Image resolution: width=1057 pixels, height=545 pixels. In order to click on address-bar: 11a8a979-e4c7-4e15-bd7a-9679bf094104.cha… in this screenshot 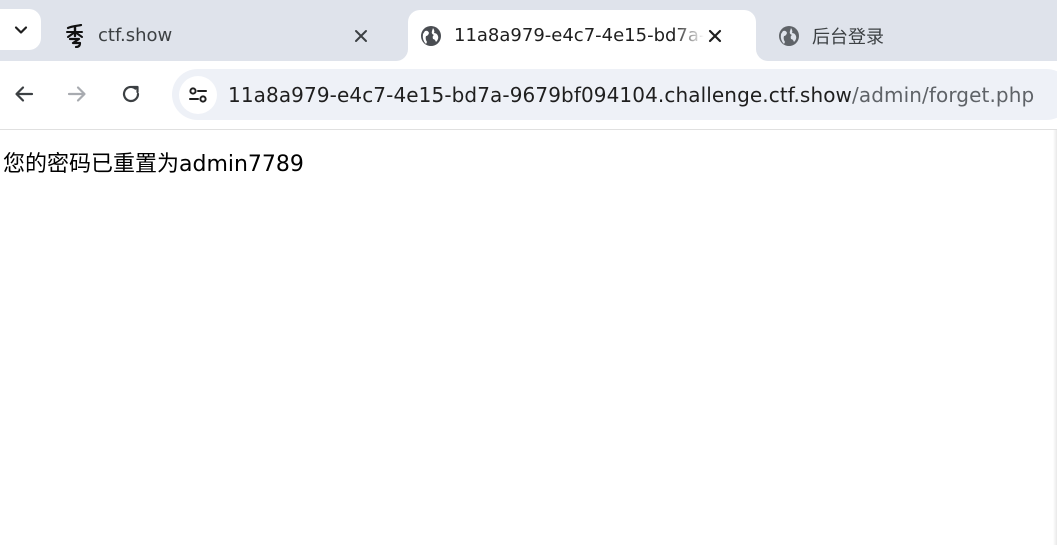, I will do `click(614, 94)`.